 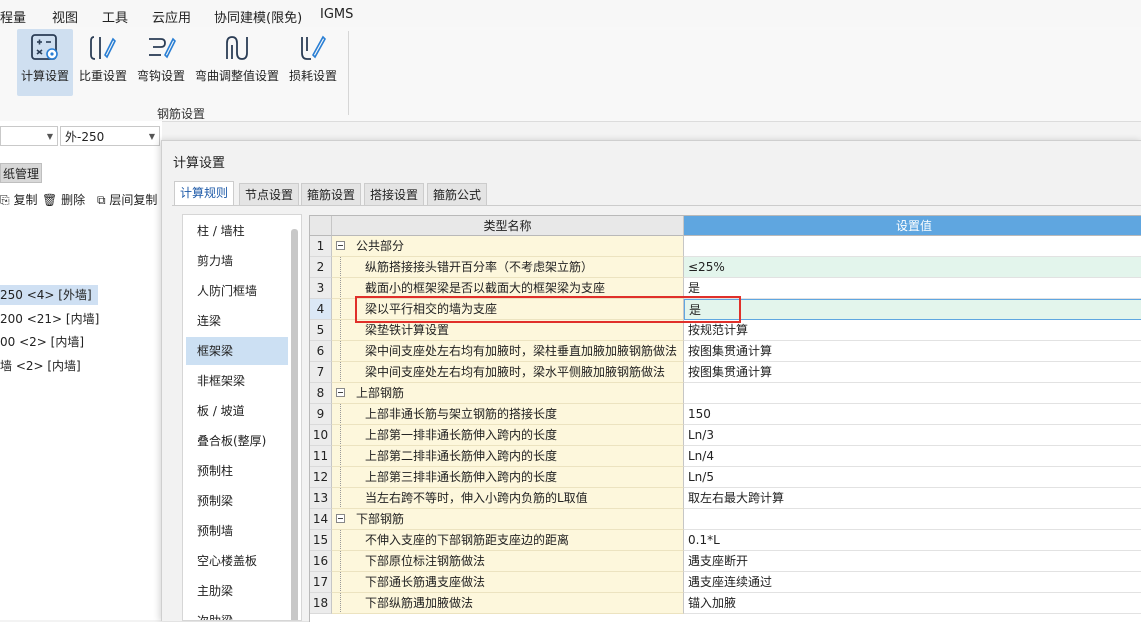 I want to click on weight-settings-label: 比重设置, so click(x=102, y=76).